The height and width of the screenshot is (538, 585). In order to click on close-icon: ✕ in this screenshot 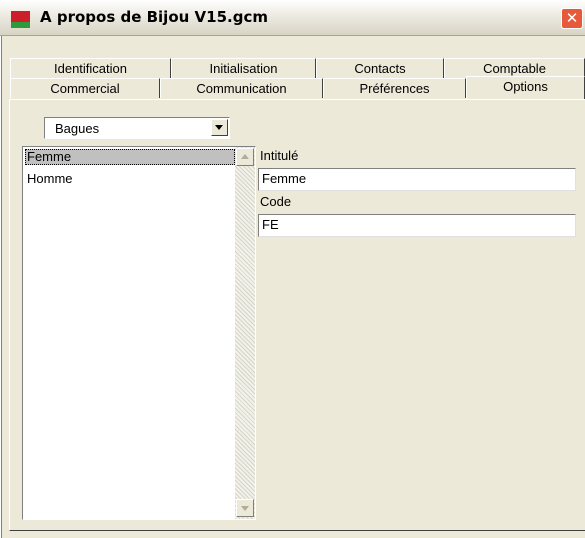, I will do `click(572, 18)`.